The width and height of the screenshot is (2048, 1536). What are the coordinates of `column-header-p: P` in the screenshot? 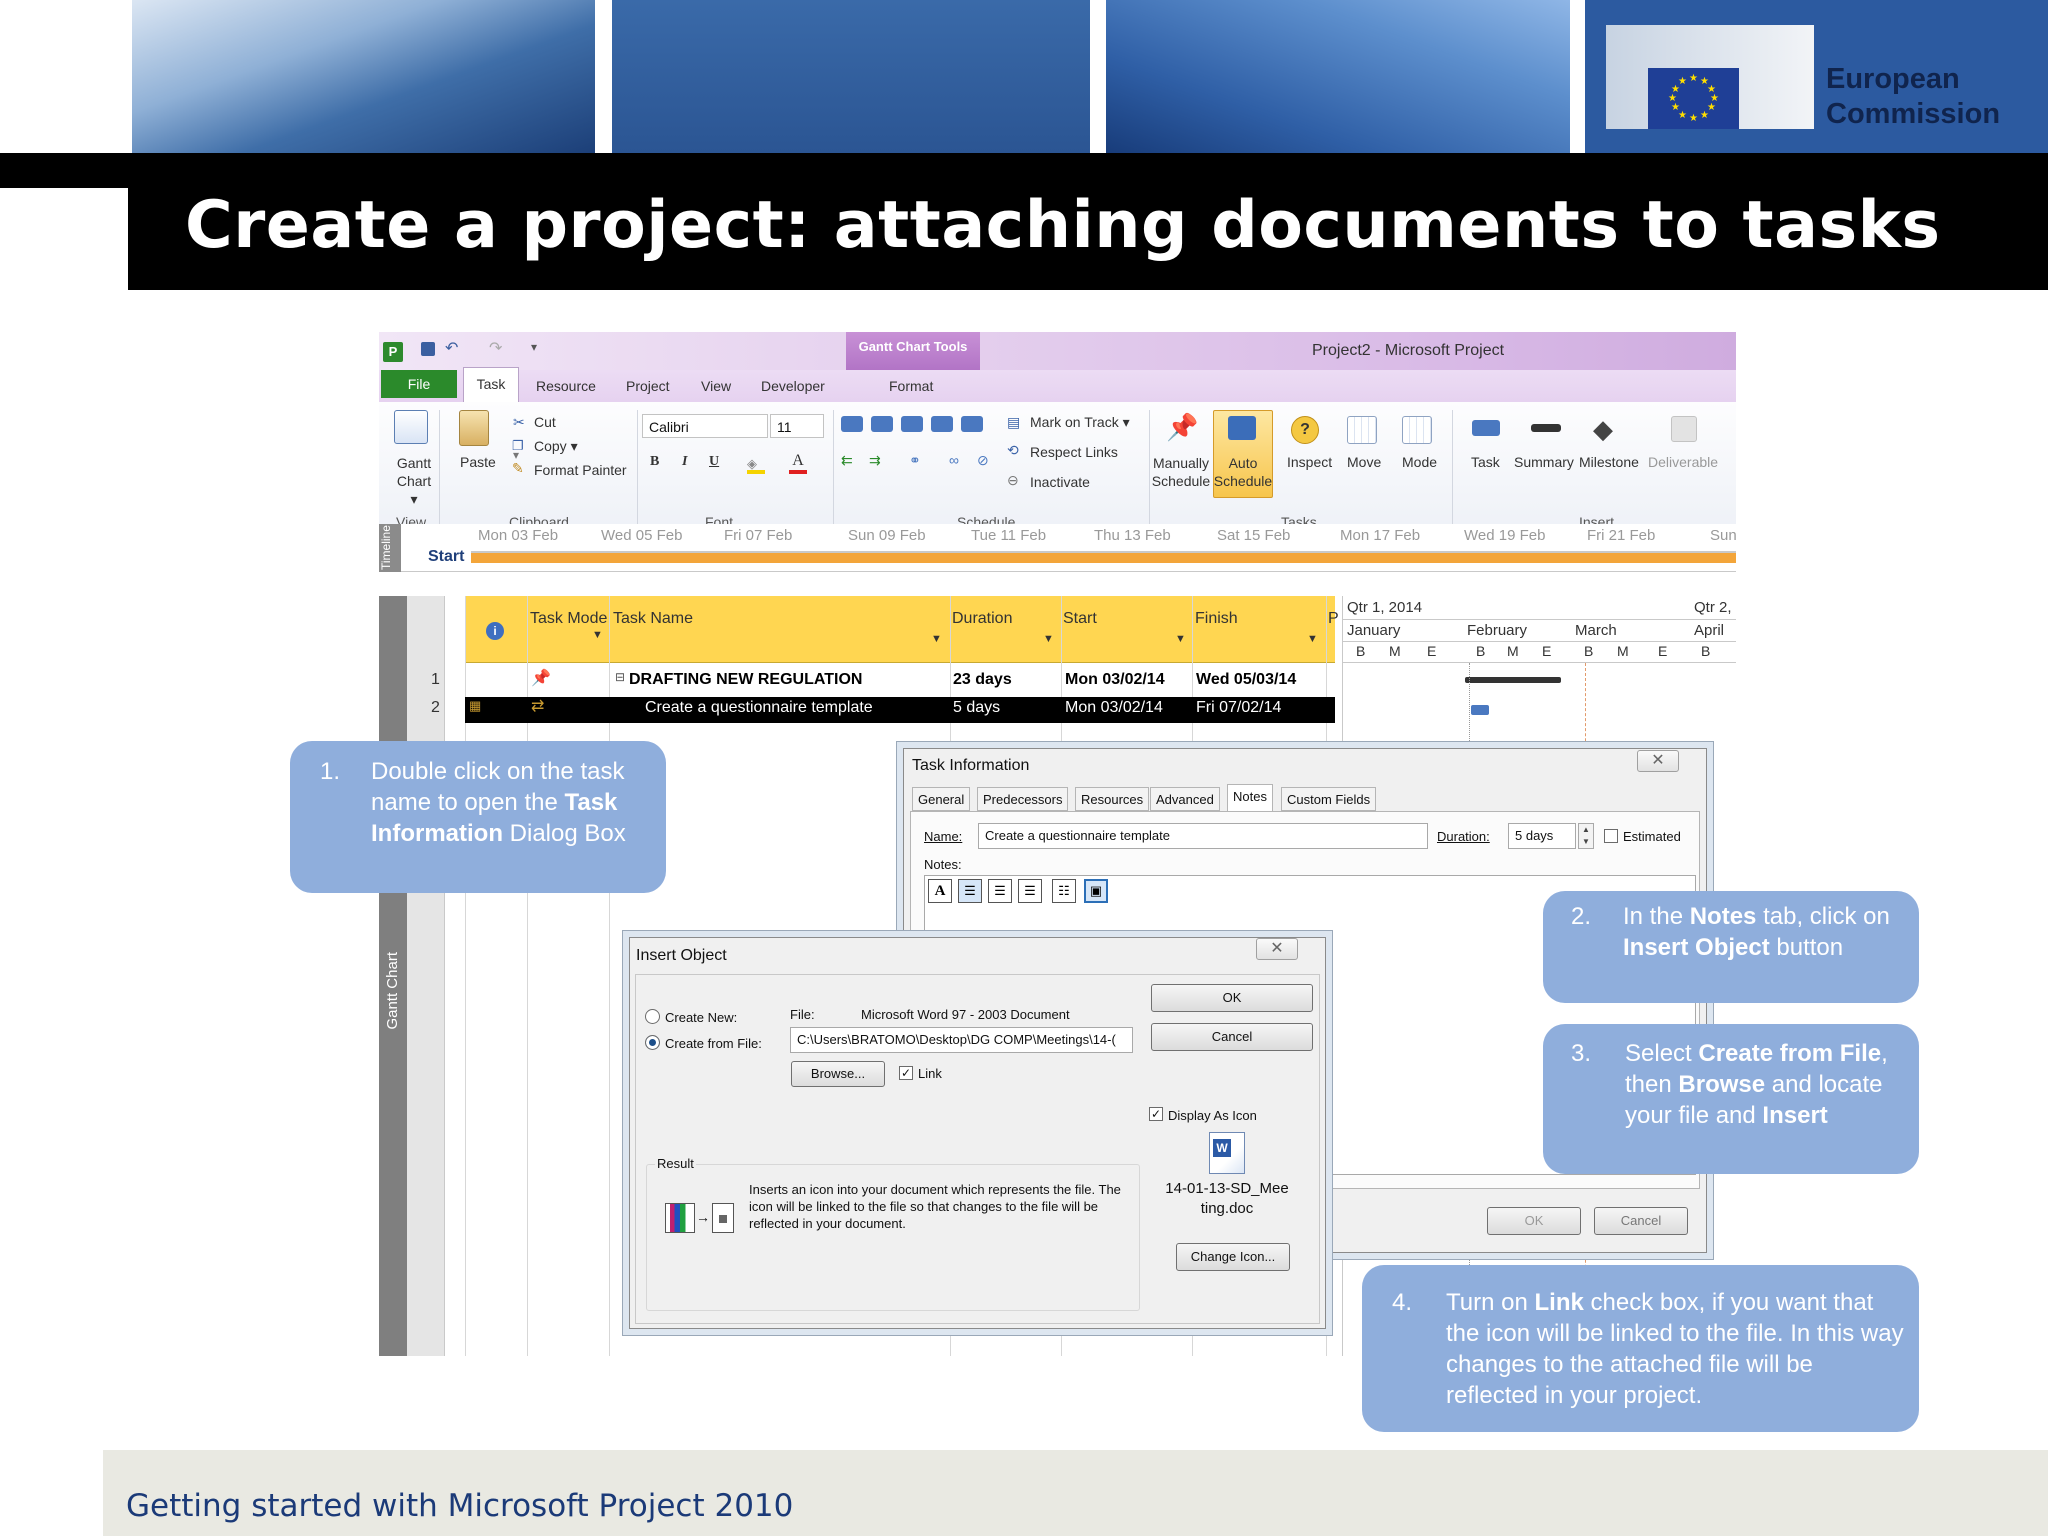 It's located at (1333, 619).